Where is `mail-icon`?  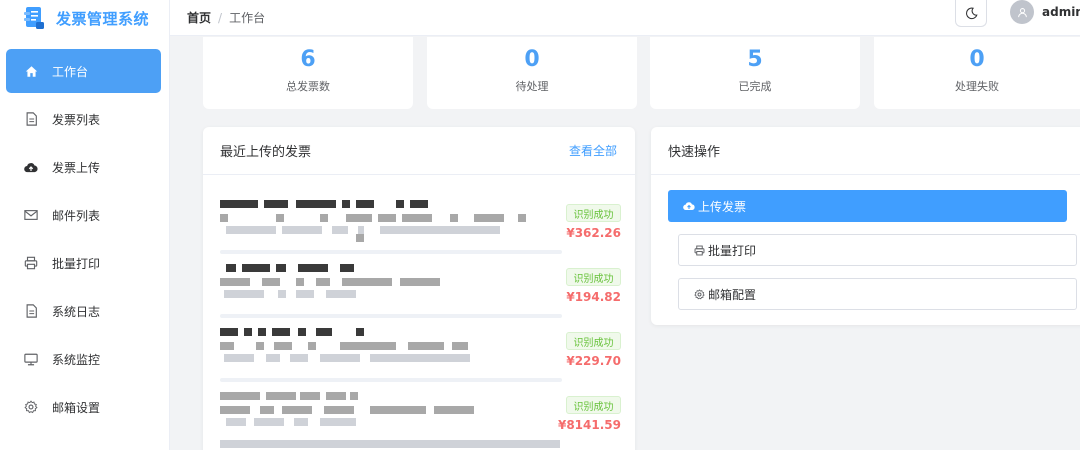 mail-icon is located at coordinates (31, 215).